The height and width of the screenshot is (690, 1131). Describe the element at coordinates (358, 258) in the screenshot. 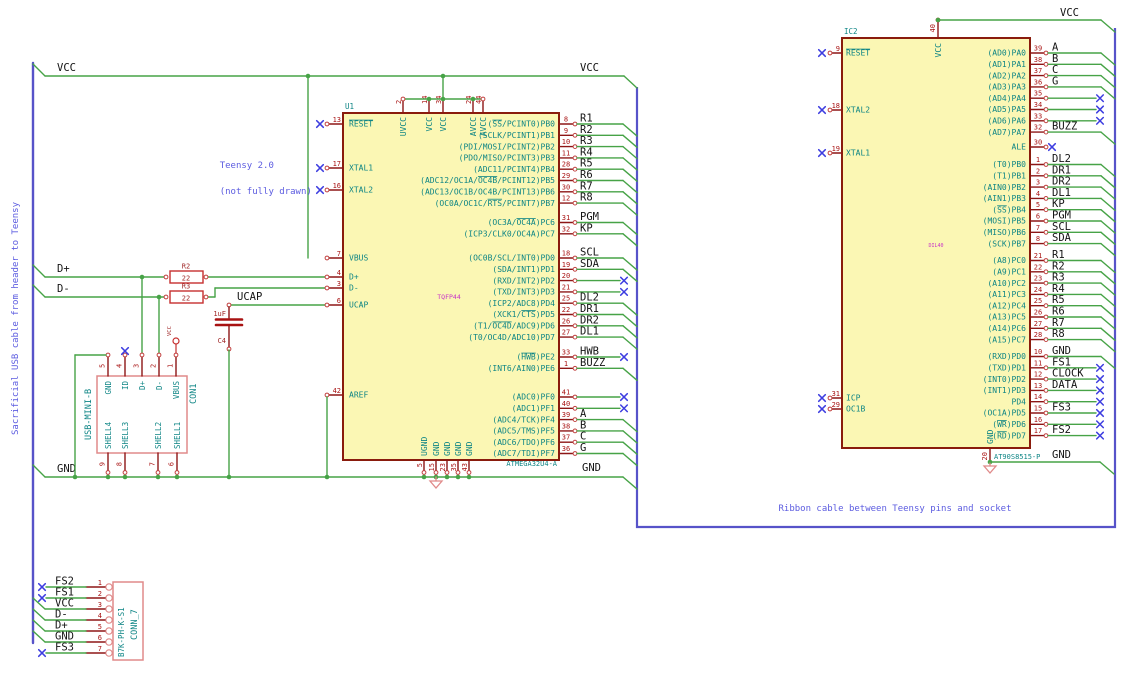

I see `pin-name: VBUS` at that location.